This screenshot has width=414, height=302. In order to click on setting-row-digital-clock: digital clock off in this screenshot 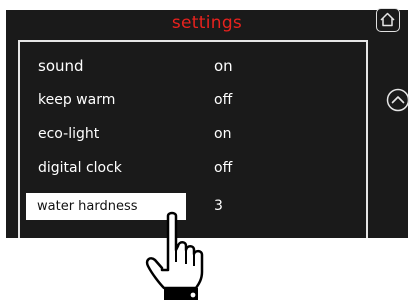, I will do `click(193, 168)`.